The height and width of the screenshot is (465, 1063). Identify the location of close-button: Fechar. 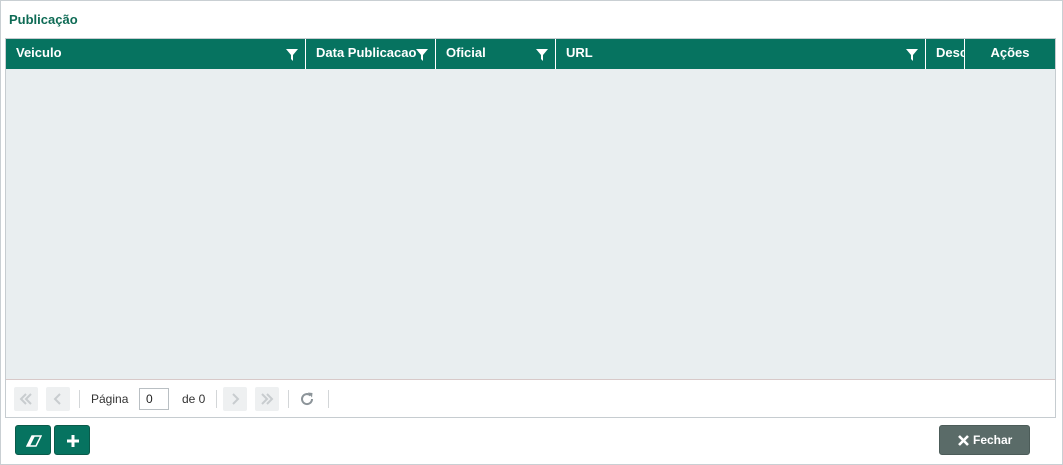
(984, 440).